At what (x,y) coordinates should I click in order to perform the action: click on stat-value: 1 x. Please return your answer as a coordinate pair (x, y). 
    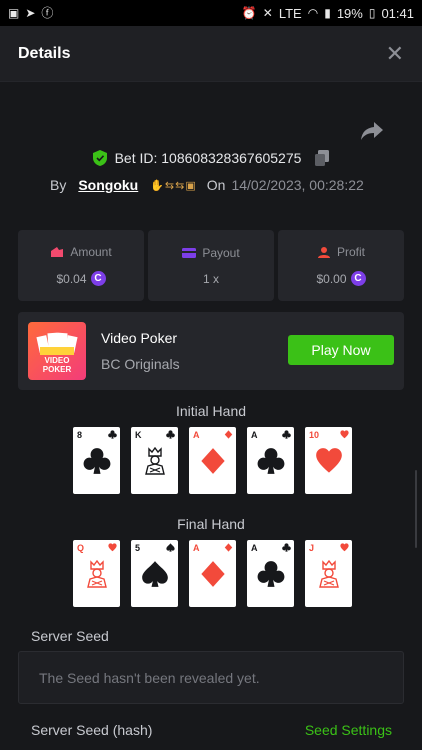
    Looking at the image, I should click on (210, 278).